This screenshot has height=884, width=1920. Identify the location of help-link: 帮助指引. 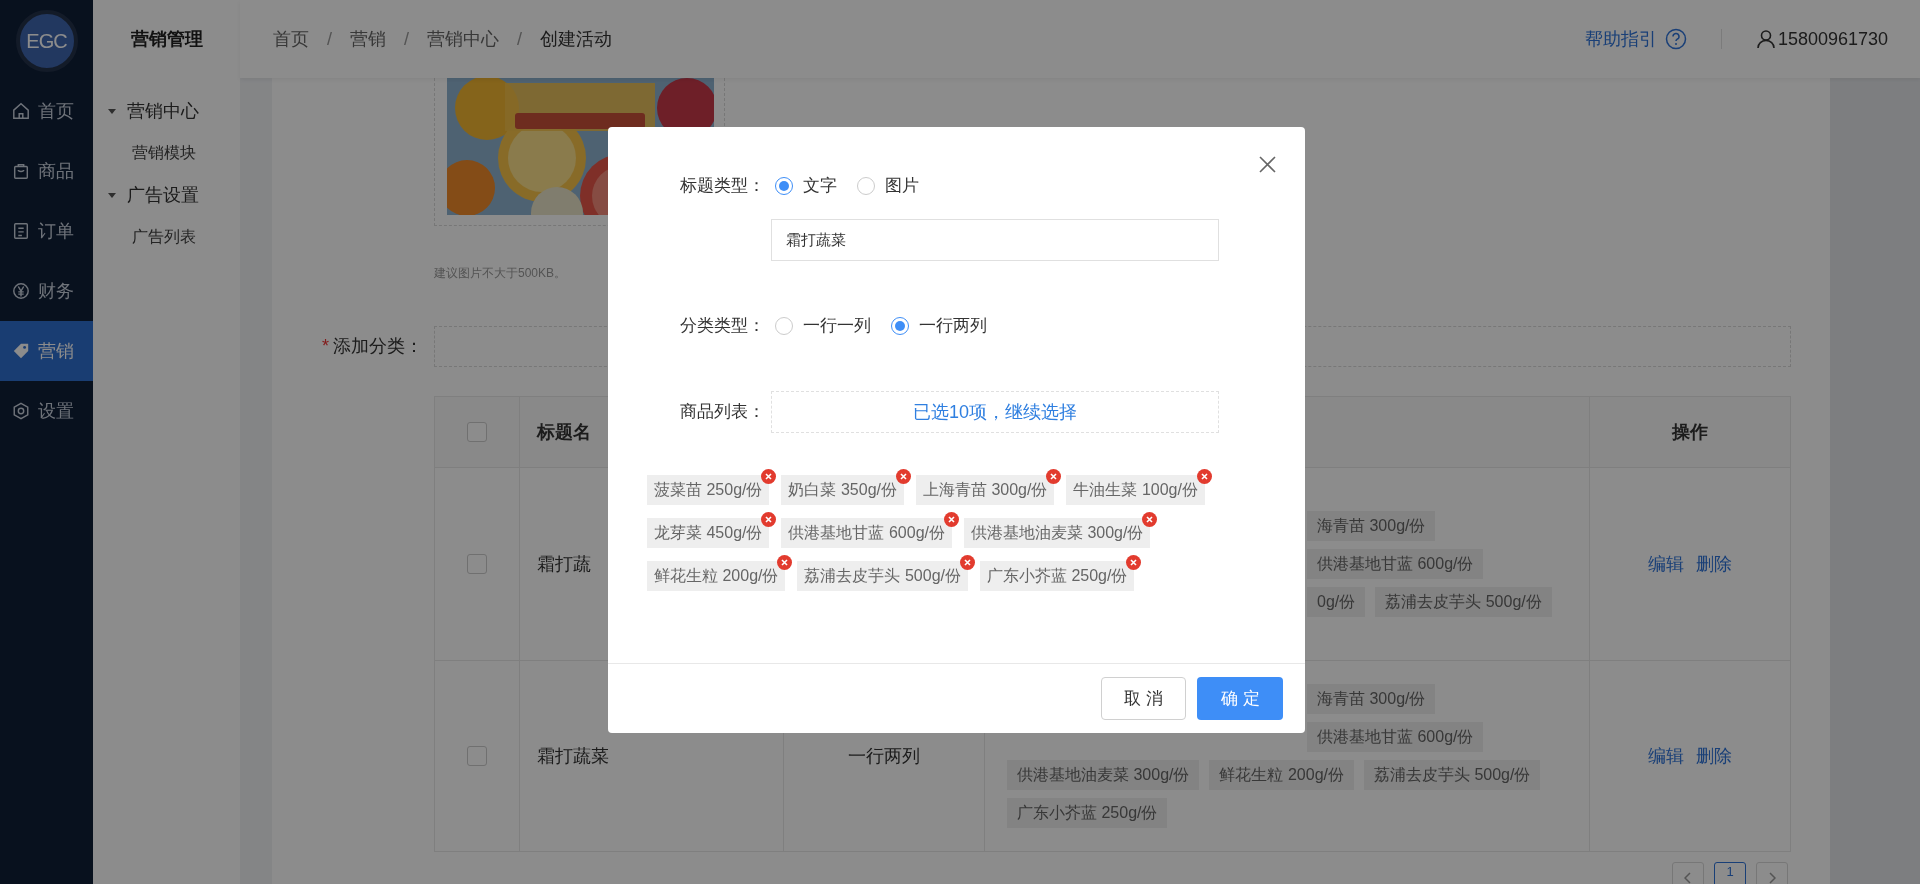
(1635, 39).